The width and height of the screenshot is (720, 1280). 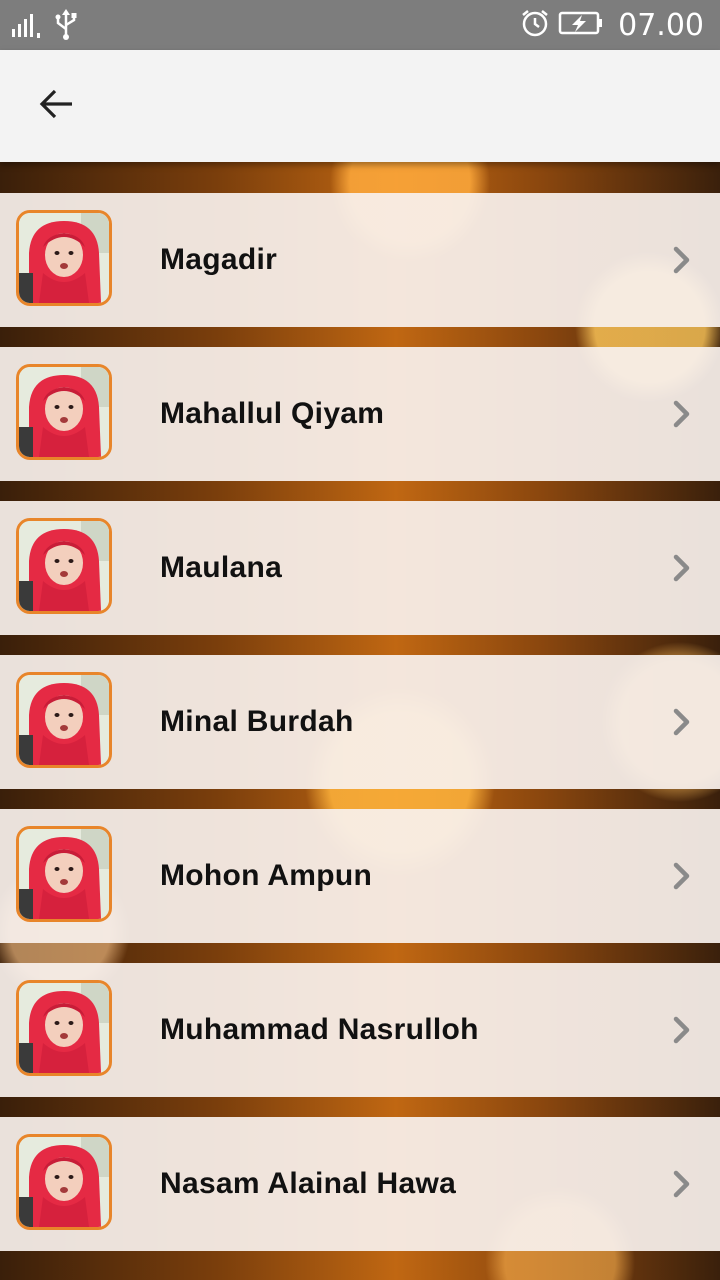 I want to click on status-time: 07.00, so click(x=661, y=25).